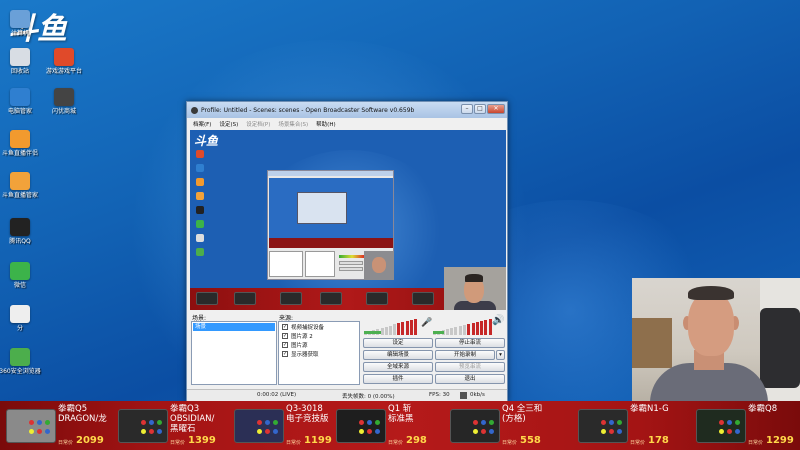  What do you see at coordinates (716, 339) in the screenshot?
I see `webcam-overlay` at bounding box center [716, 339].